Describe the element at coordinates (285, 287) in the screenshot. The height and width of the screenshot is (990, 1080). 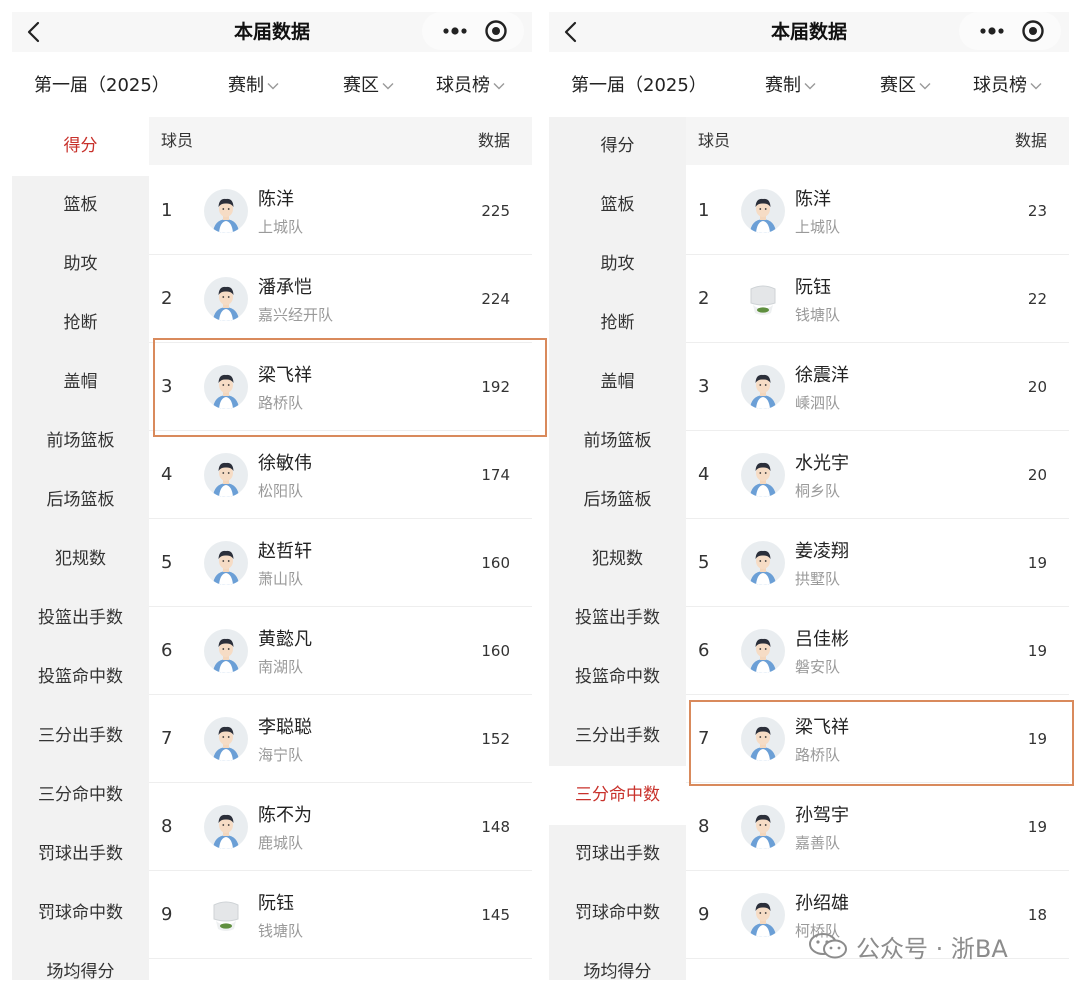
I see `player-name: 潘承恺` at that location.